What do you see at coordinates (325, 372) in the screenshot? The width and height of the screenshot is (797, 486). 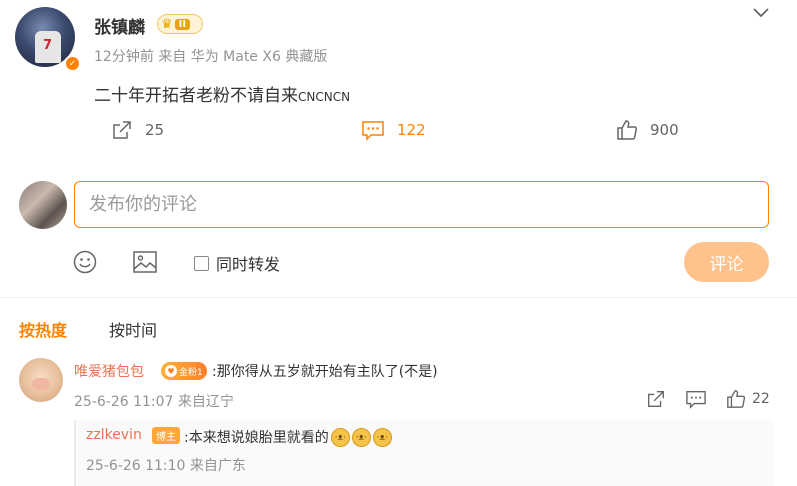 I see `comment-text: :那你得从五岁就开始有主队了(不是)` at bounding box center [325, 372].